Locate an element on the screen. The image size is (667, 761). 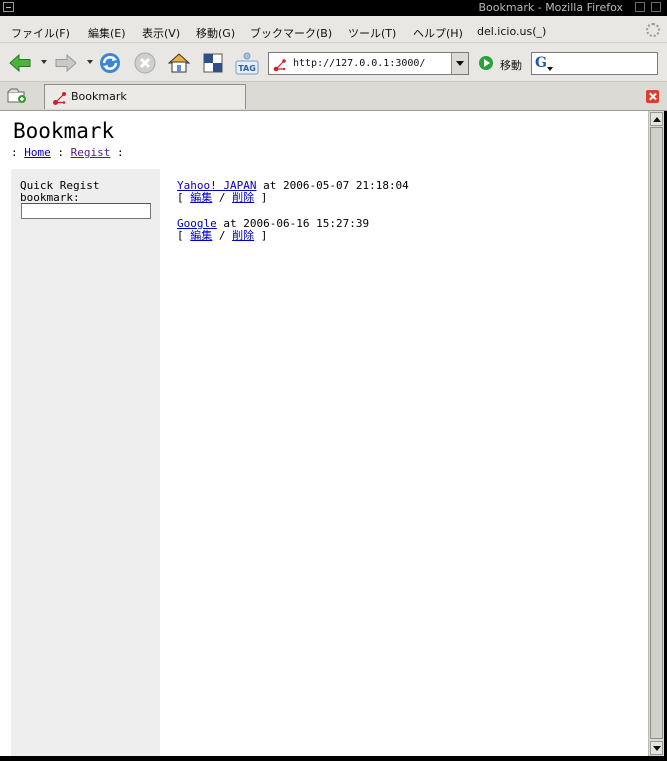
bookmark-timestamp: at 2006-05-07 21:18:04 is located at coordinates (336, 185).